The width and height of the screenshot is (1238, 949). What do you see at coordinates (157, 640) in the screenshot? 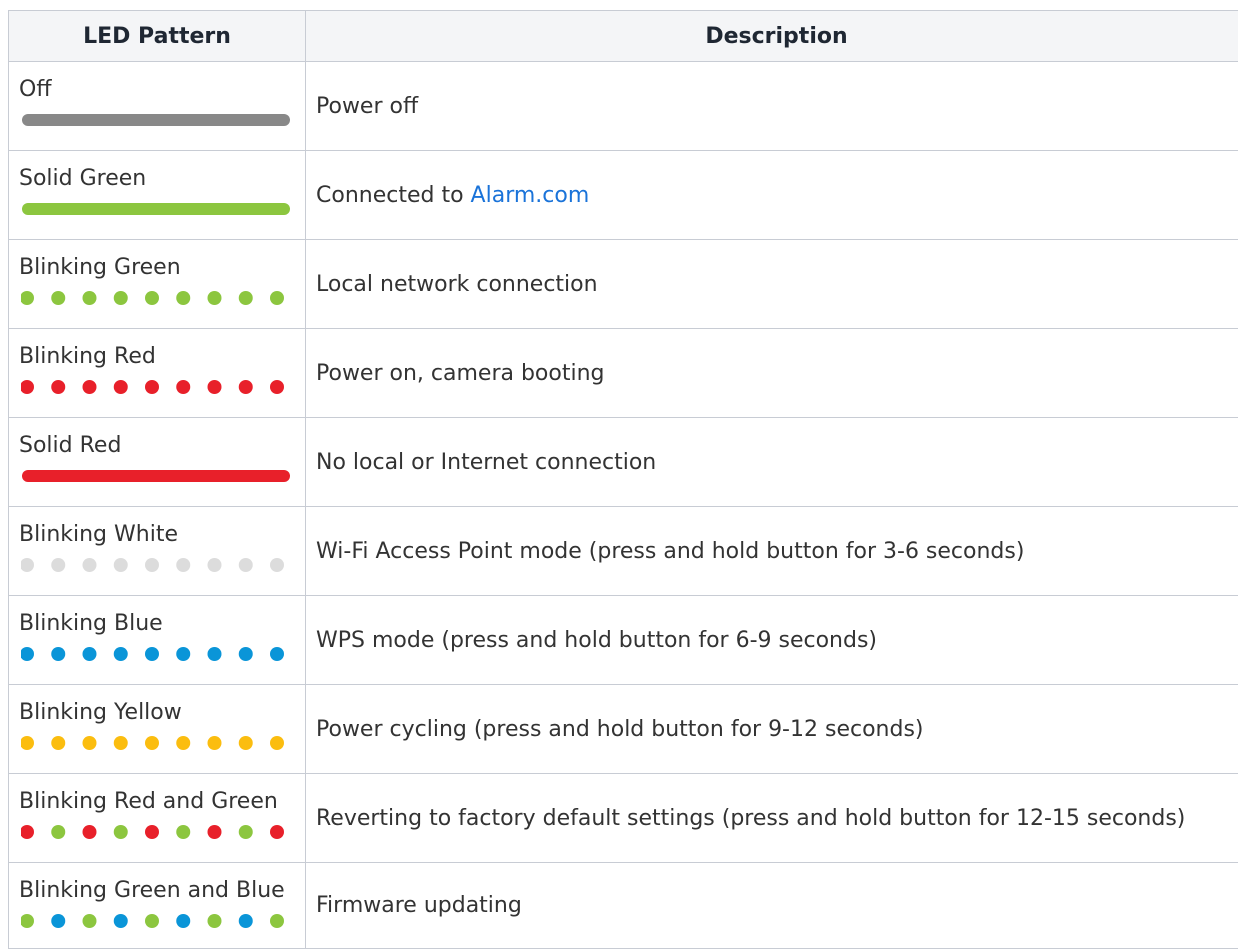
I see `led-pattern-cell: Blinking Blue` at bounding box center [157, 640].